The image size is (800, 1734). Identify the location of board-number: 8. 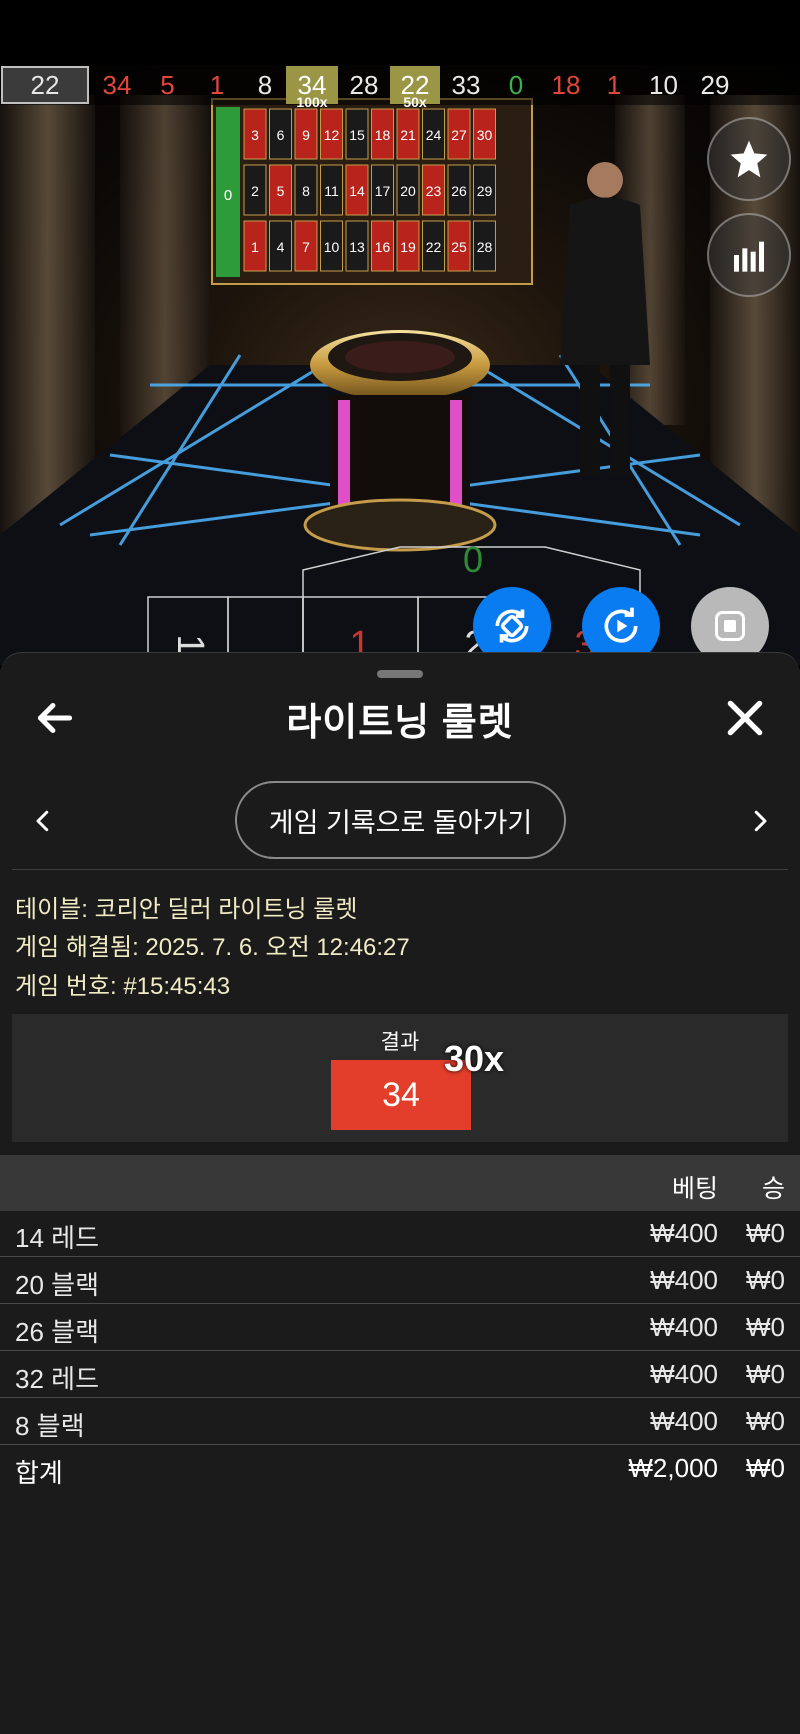
(306, 191).